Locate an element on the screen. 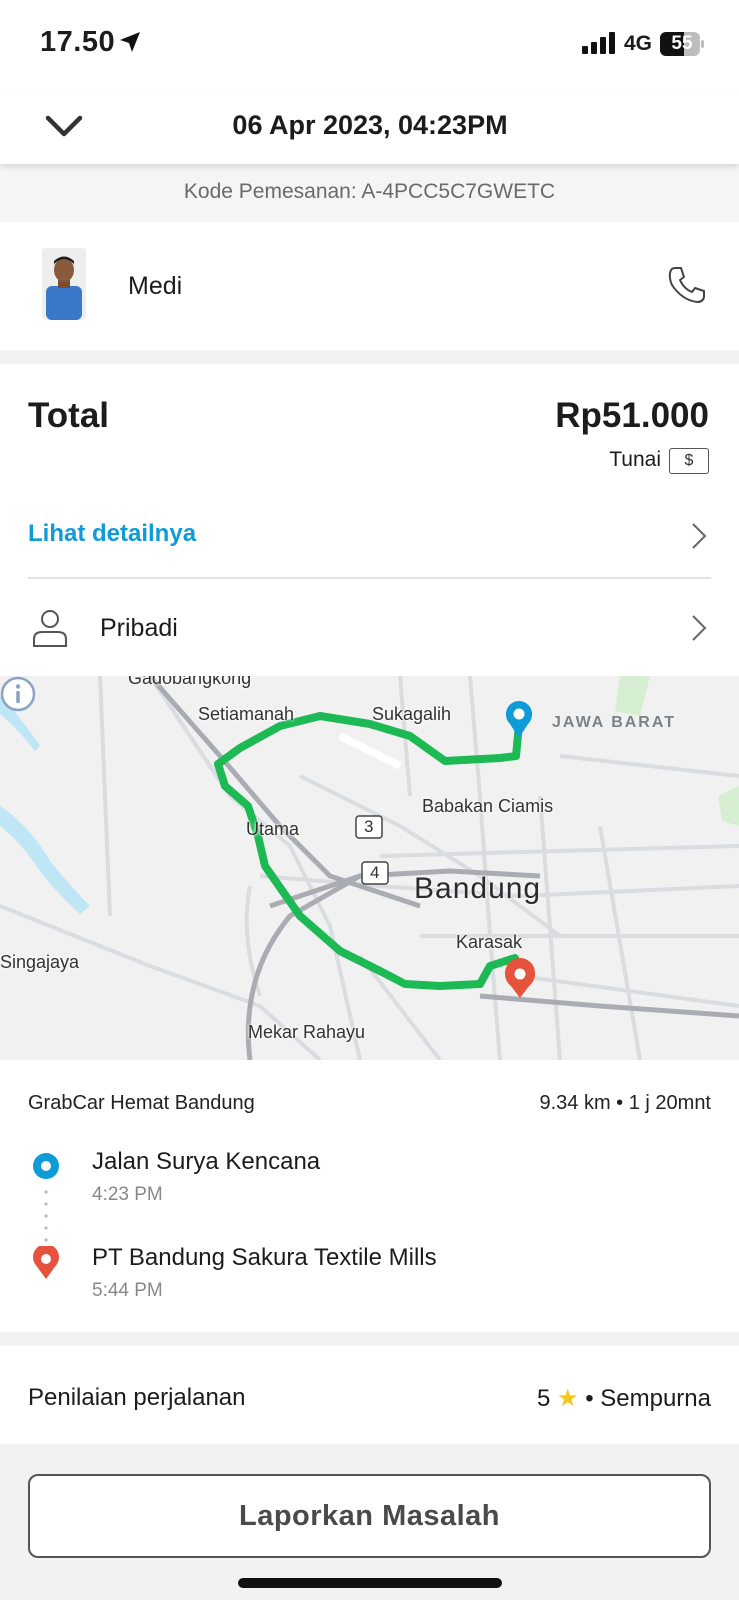 The width and height of the screenshot is (739, 1600). payment-method: Tunai is located at coordinates (635, 459).